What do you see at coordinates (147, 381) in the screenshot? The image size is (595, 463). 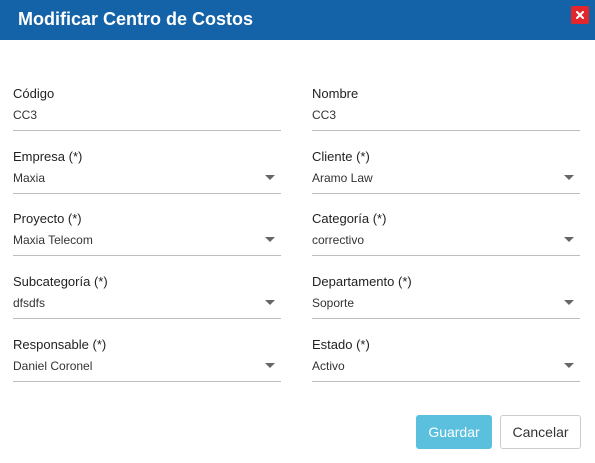 I see `responsable-underline` at bounding box center [147, 381].